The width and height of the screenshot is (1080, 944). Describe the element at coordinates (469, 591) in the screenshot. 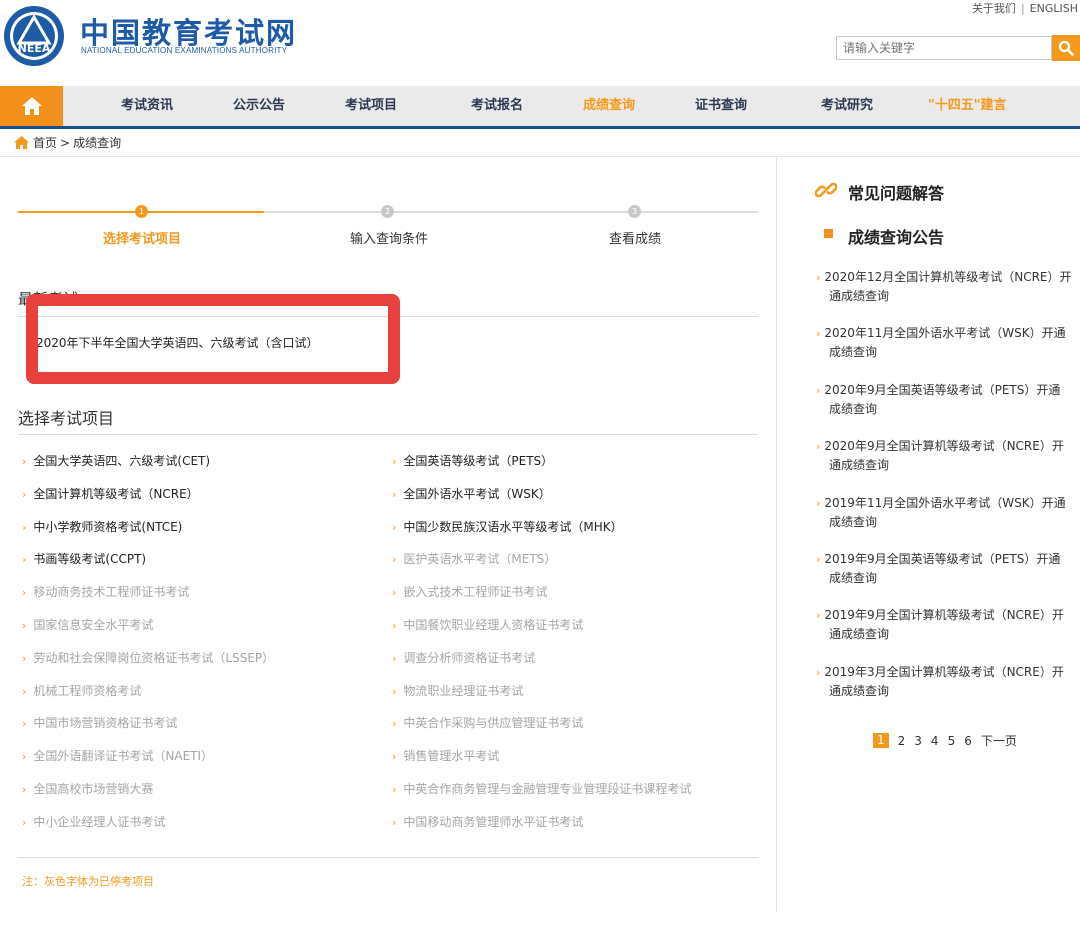

I see `exam-item-right: › 嵌入式技术工程师证书考试` at that location.